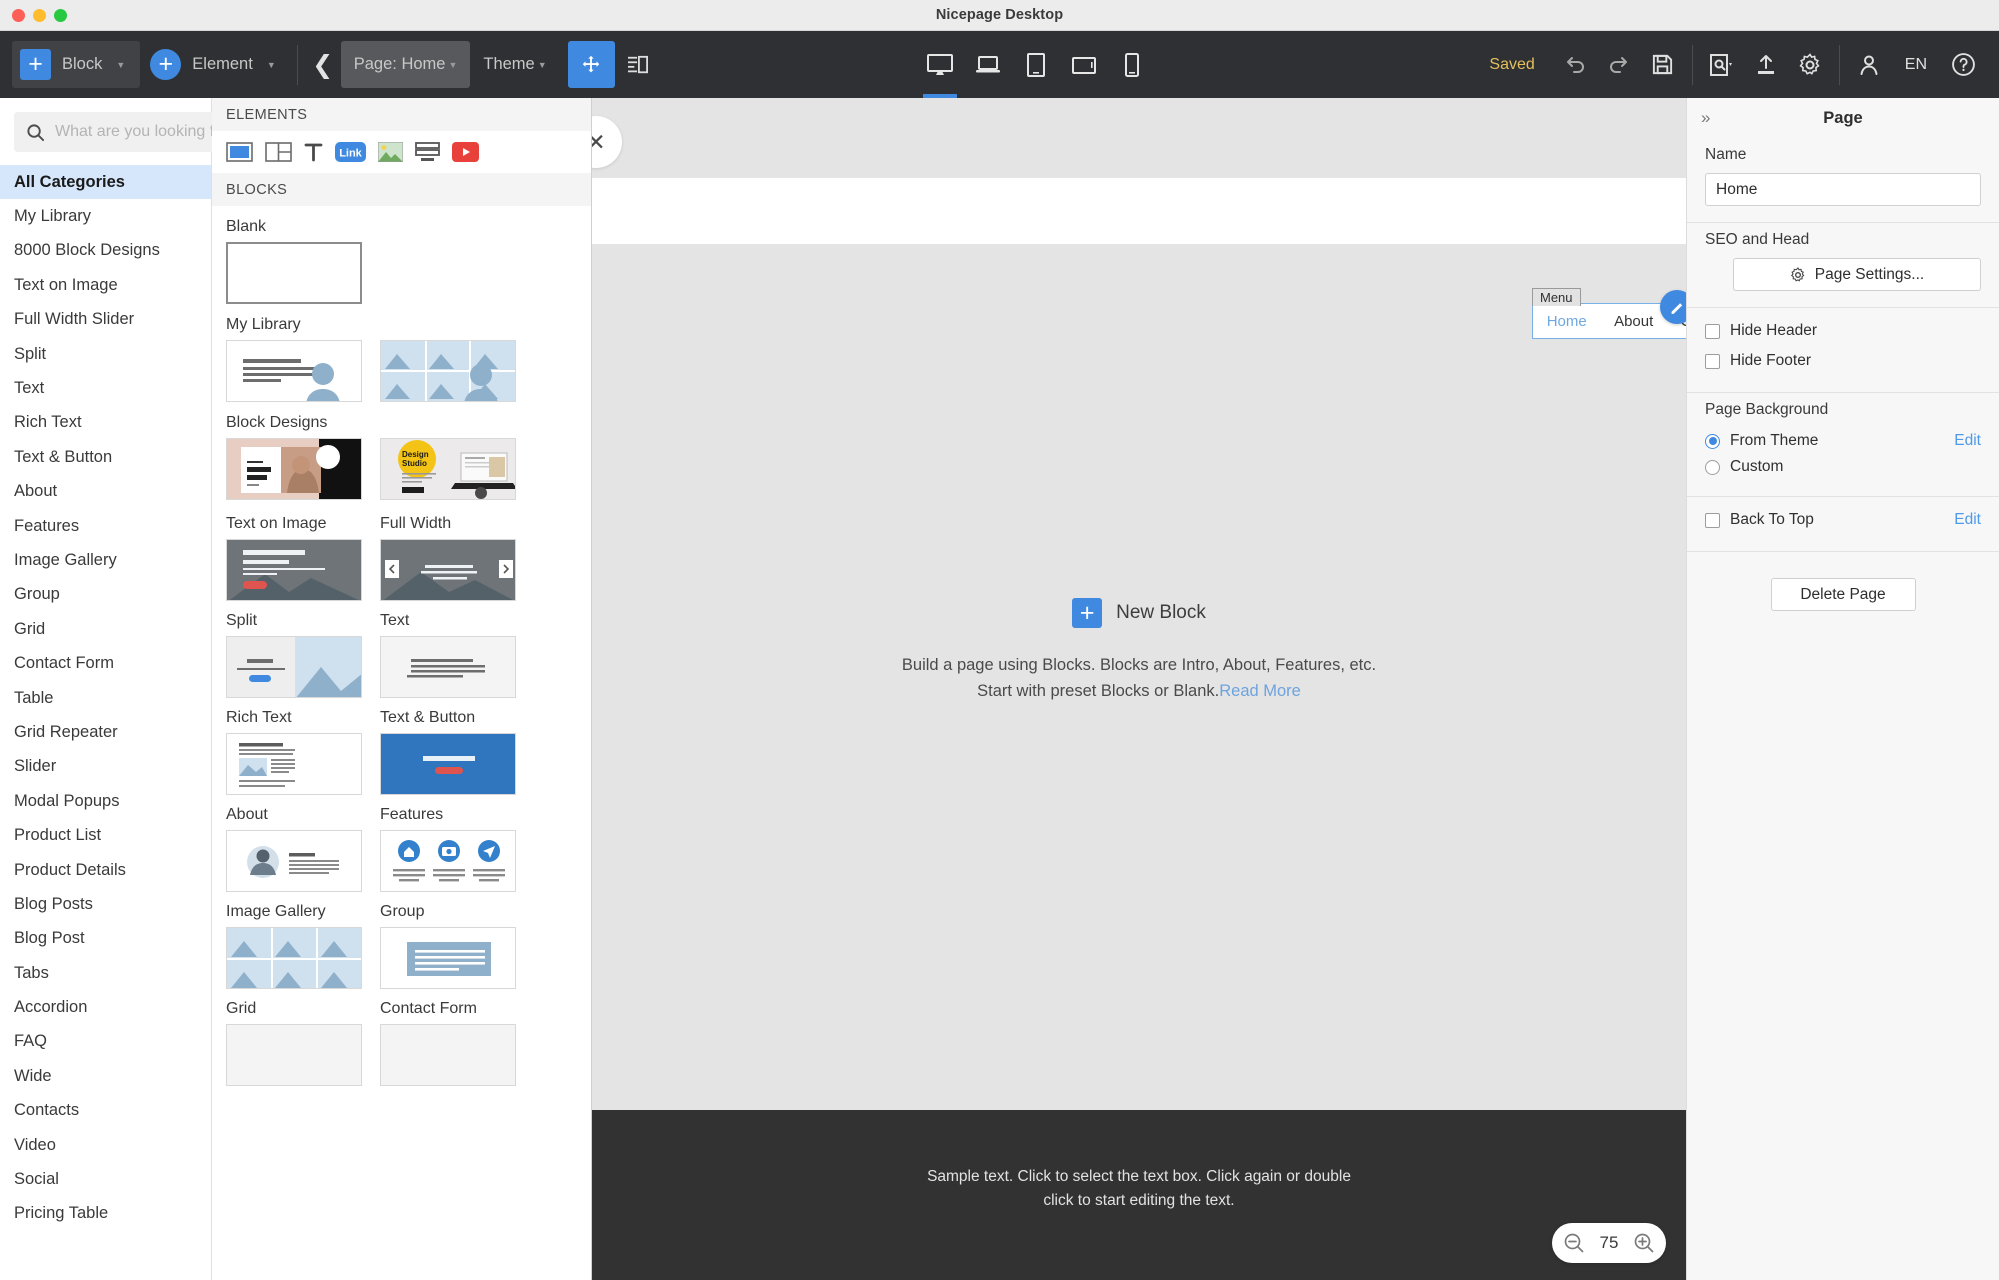  What do you see at coordinates (105, 182) in the screenshot?
I see `sidebar-item-all-categories: All Categories` at bounding box center [105, 182].